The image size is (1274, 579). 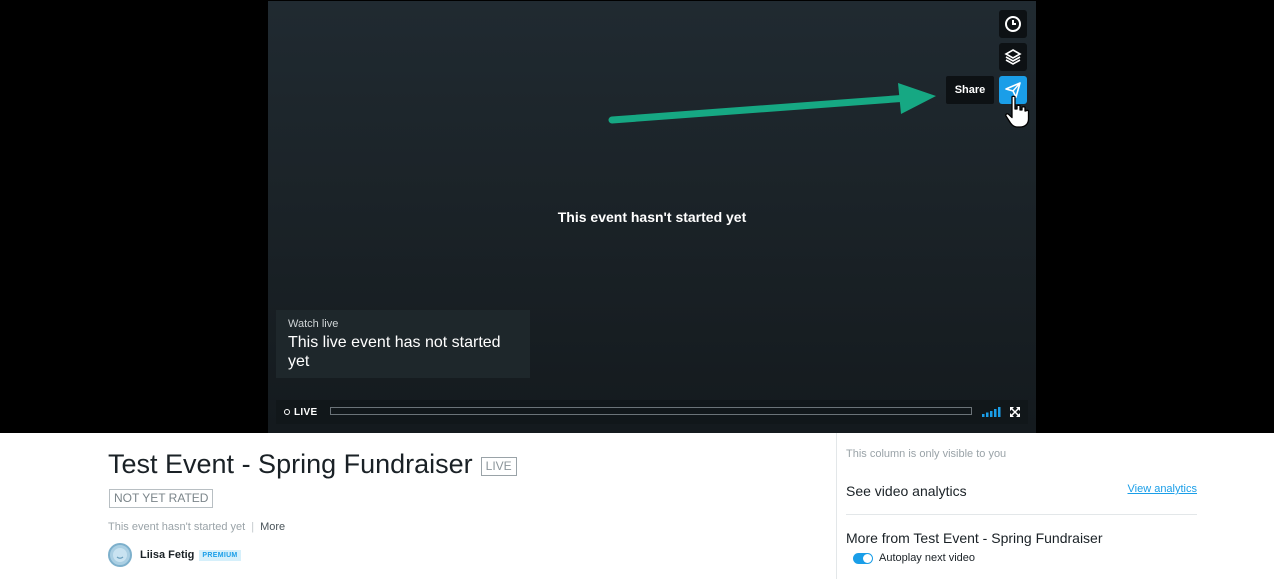 I want to click on event-meta: This event hasn't started yet | More, so click(x=196, y=527).